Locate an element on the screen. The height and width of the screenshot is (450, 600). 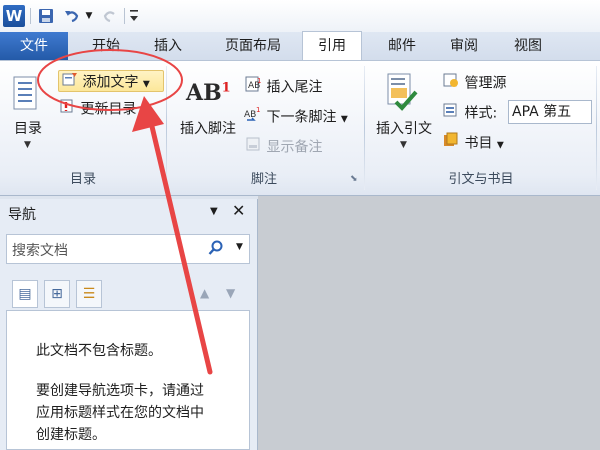
ab-icon-text: AB is located at coordinates (204, 93).